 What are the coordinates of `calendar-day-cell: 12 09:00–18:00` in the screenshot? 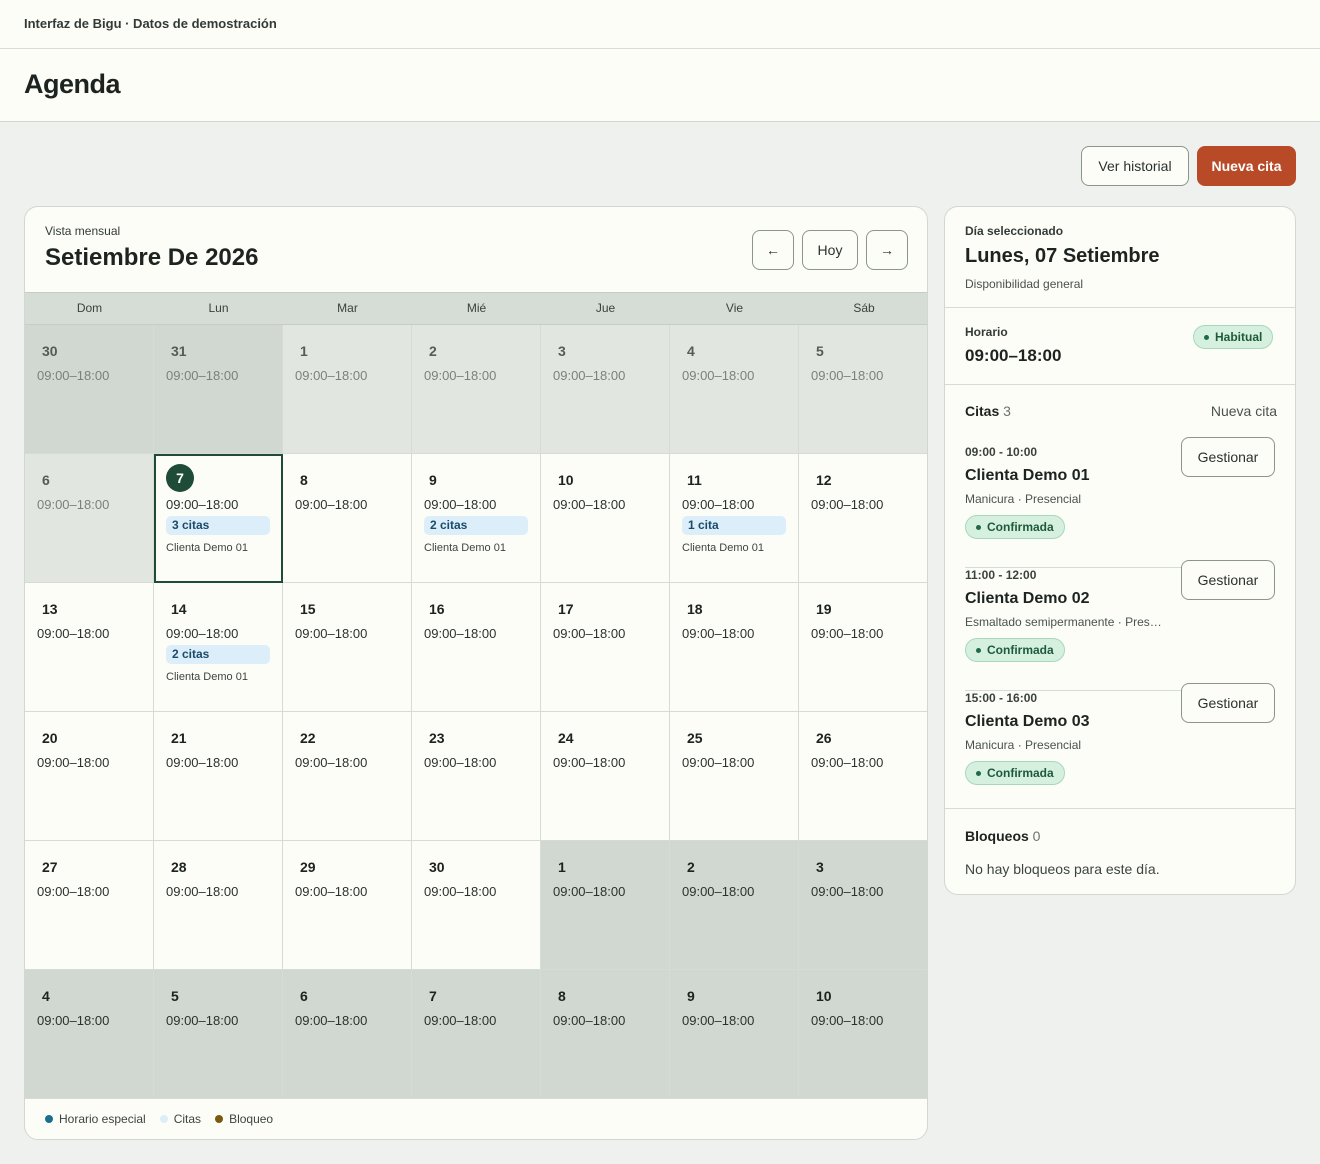 It's located at (863, 518).